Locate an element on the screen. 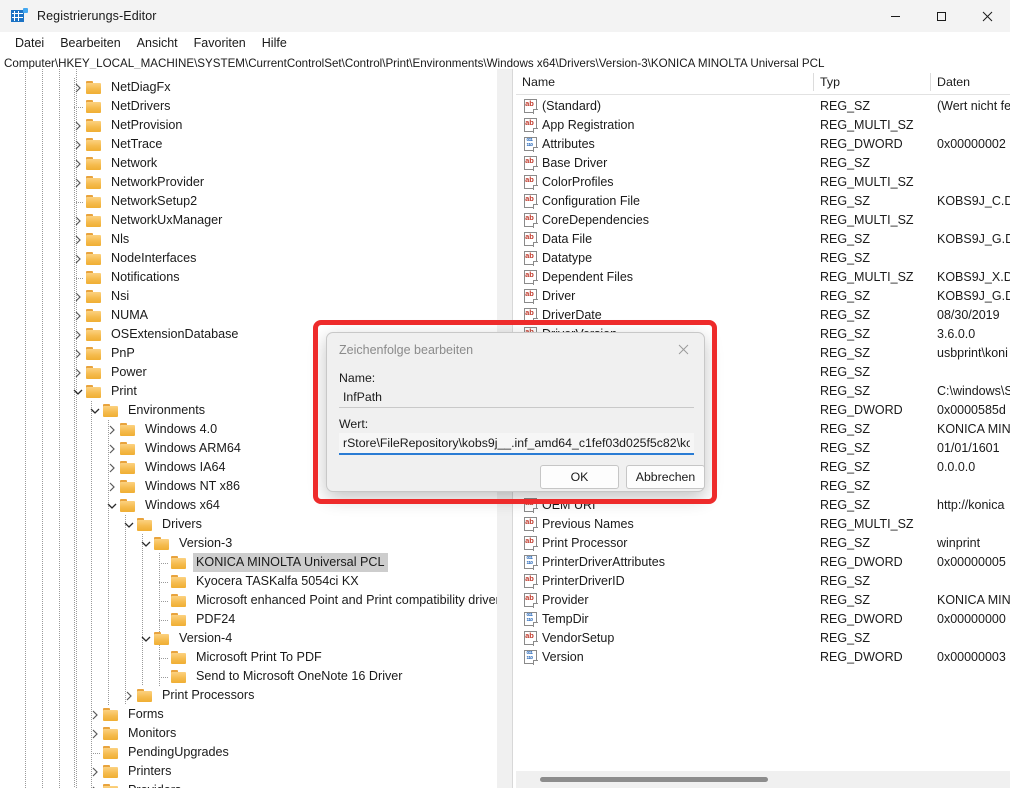  table-row: ab DriverDate REG_SZ 08/30/2019 is located at coordinates (763, 315).